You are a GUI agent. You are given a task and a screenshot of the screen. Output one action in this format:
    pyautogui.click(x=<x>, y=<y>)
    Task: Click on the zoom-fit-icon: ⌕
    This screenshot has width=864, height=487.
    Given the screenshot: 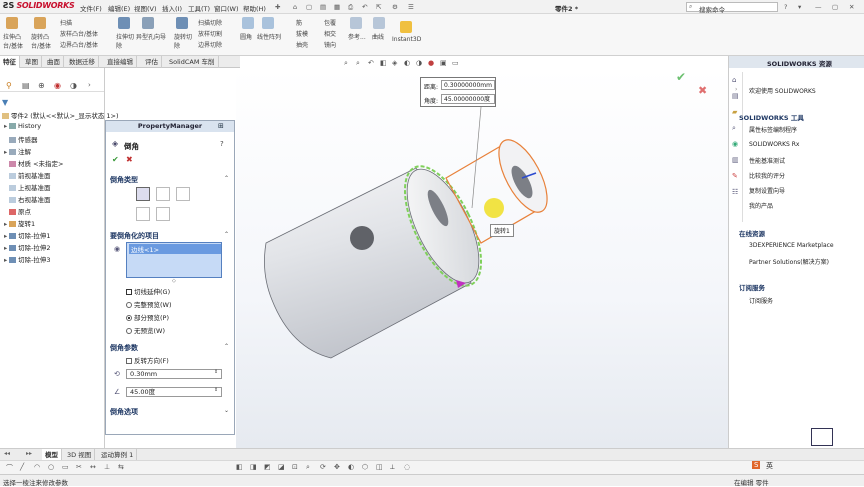 What is the action you would take?
    pyautogui.click(x=346, y=63)
    